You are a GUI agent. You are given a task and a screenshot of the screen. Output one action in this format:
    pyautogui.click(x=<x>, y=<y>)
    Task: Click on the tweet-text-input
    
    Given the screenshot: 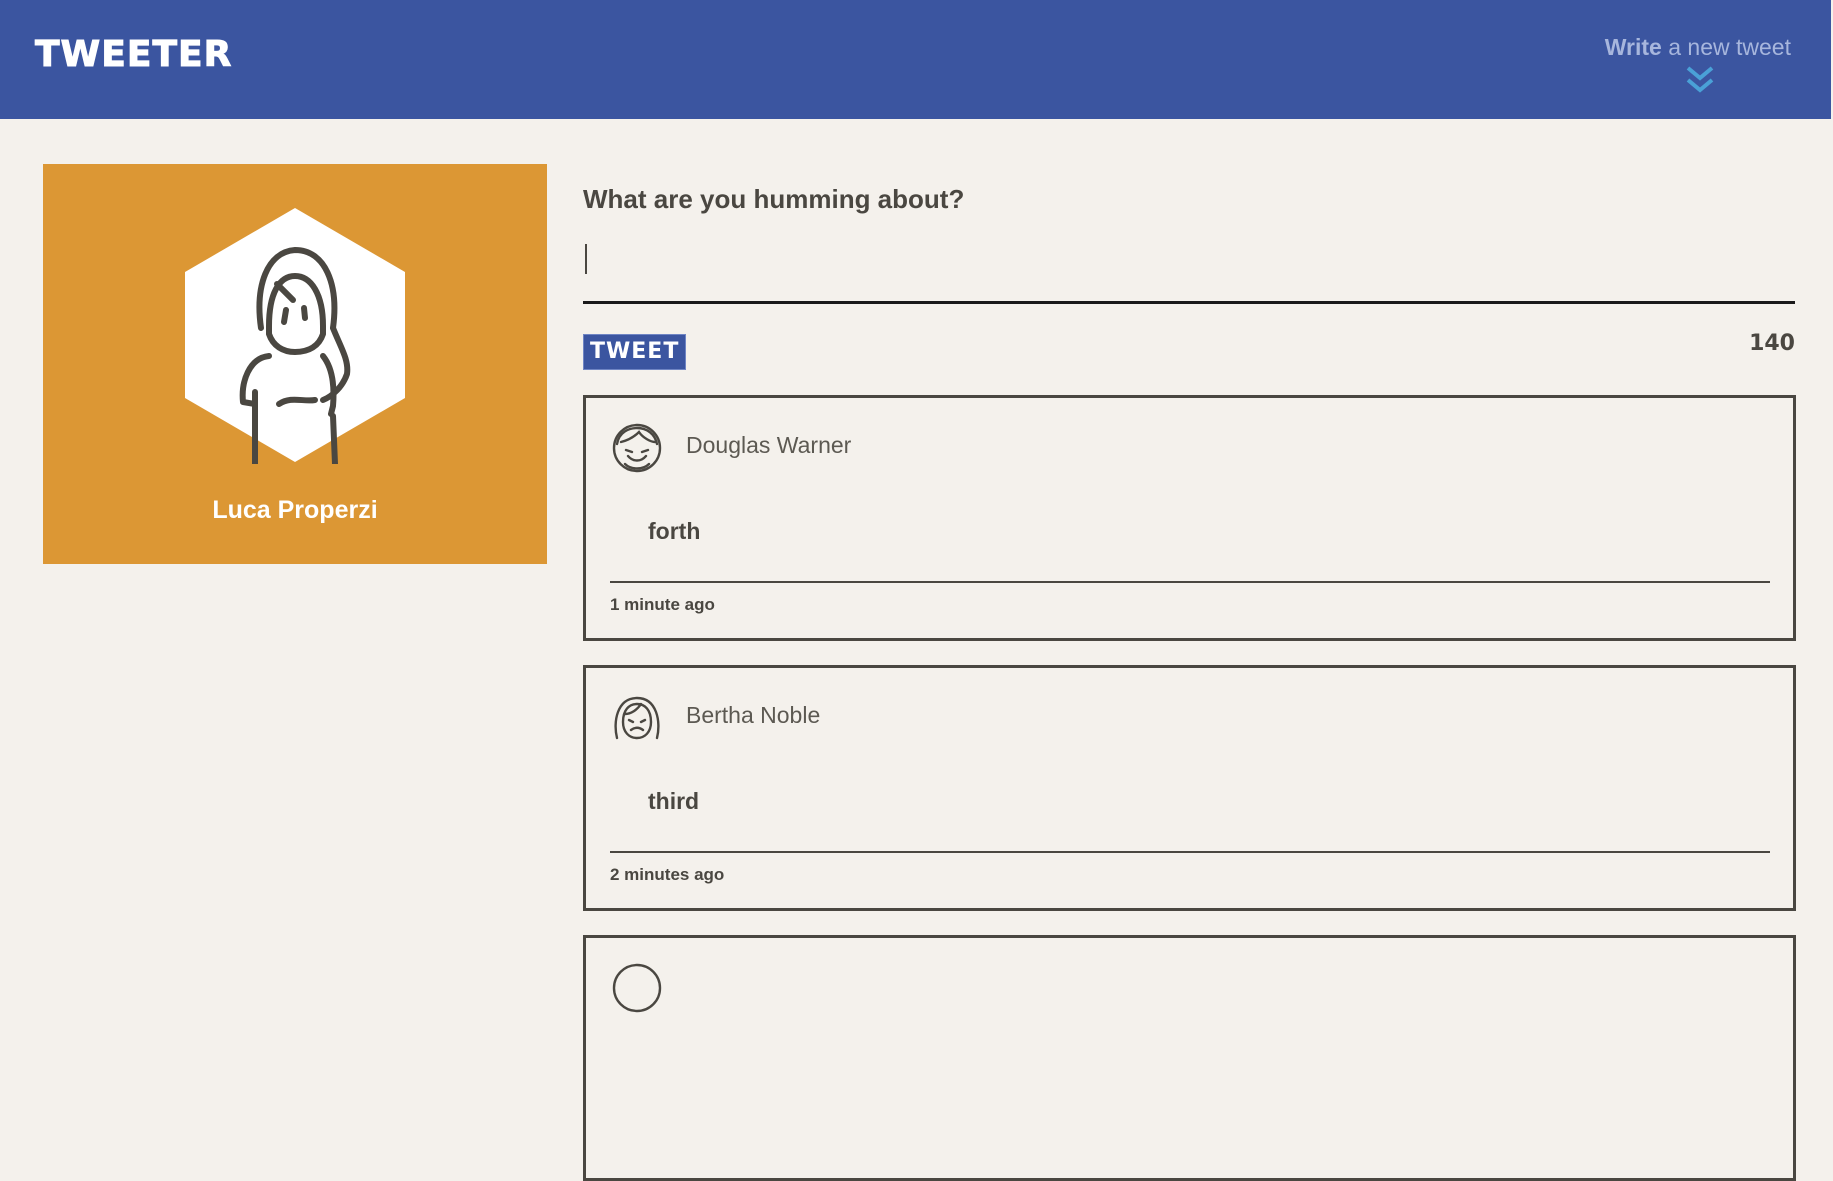 What is the action you would take?
    pyautogui.click(x=1189, y=271)
    